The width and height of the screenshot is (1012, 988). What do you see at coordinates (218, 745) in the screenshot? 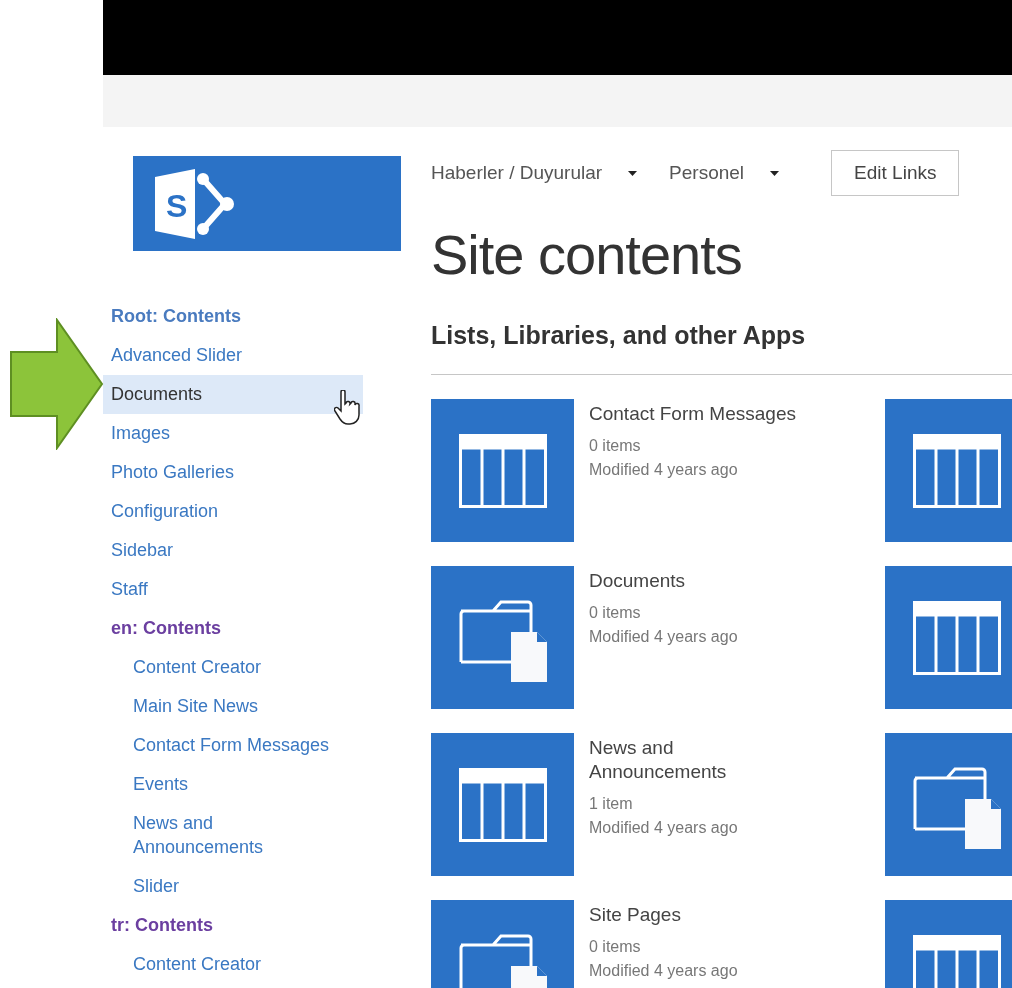
I see `nav-link: Contact Form Messages` at bounding box center [218, 745].